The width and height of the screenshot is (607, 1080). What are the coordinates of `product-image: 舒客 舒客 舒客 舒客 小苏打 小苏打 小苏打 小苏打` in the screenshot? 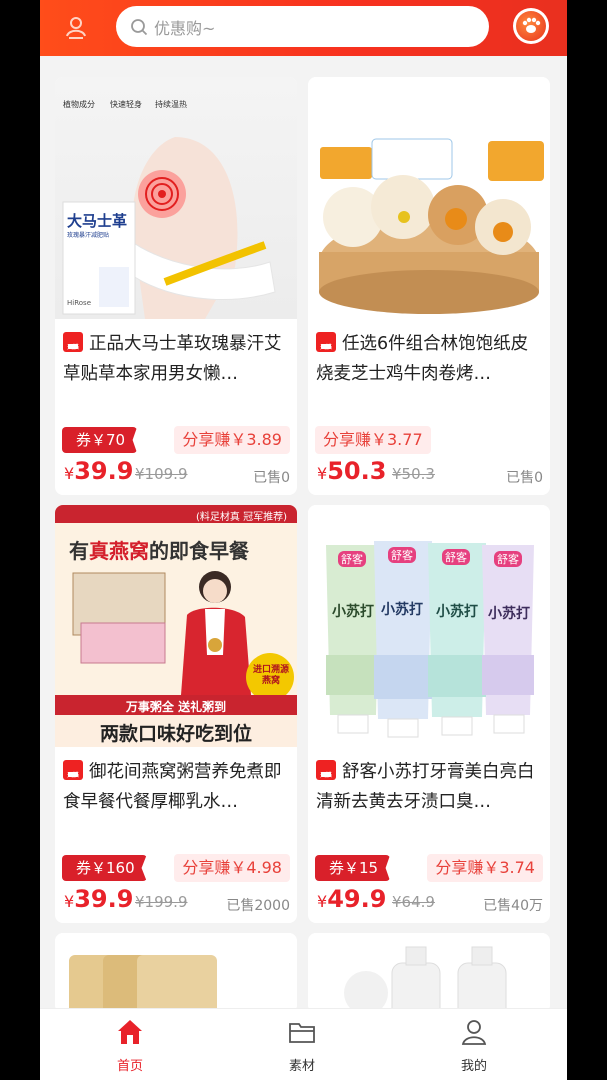 It's located at (429, 626).